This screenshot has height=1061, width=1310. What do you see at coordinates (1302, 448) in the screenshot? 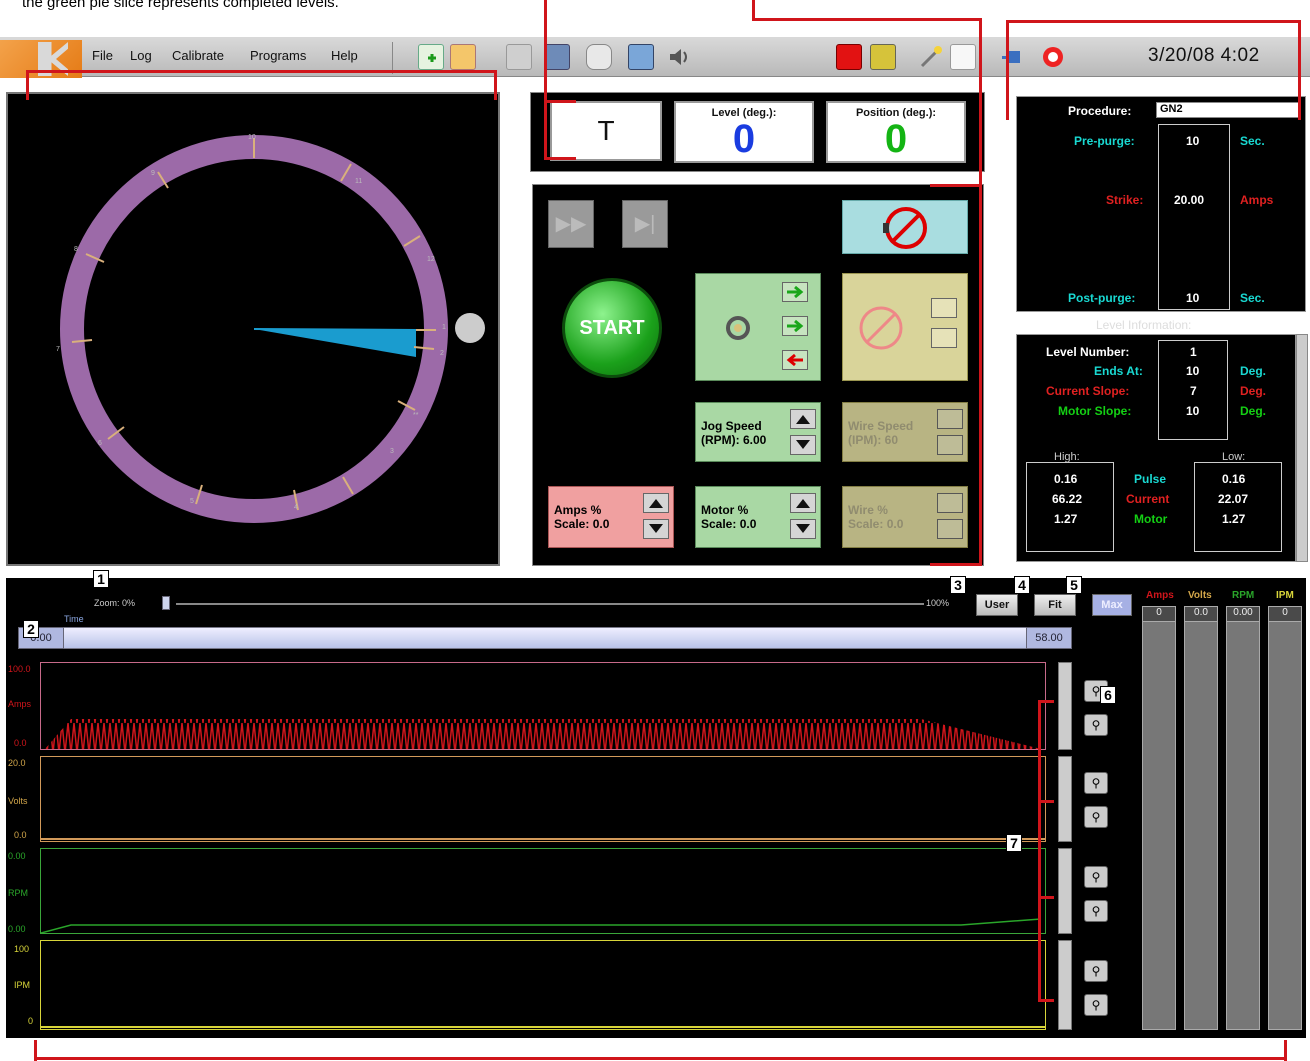
I see `level-info-scrollbar` at bounding box center [1302, 448].